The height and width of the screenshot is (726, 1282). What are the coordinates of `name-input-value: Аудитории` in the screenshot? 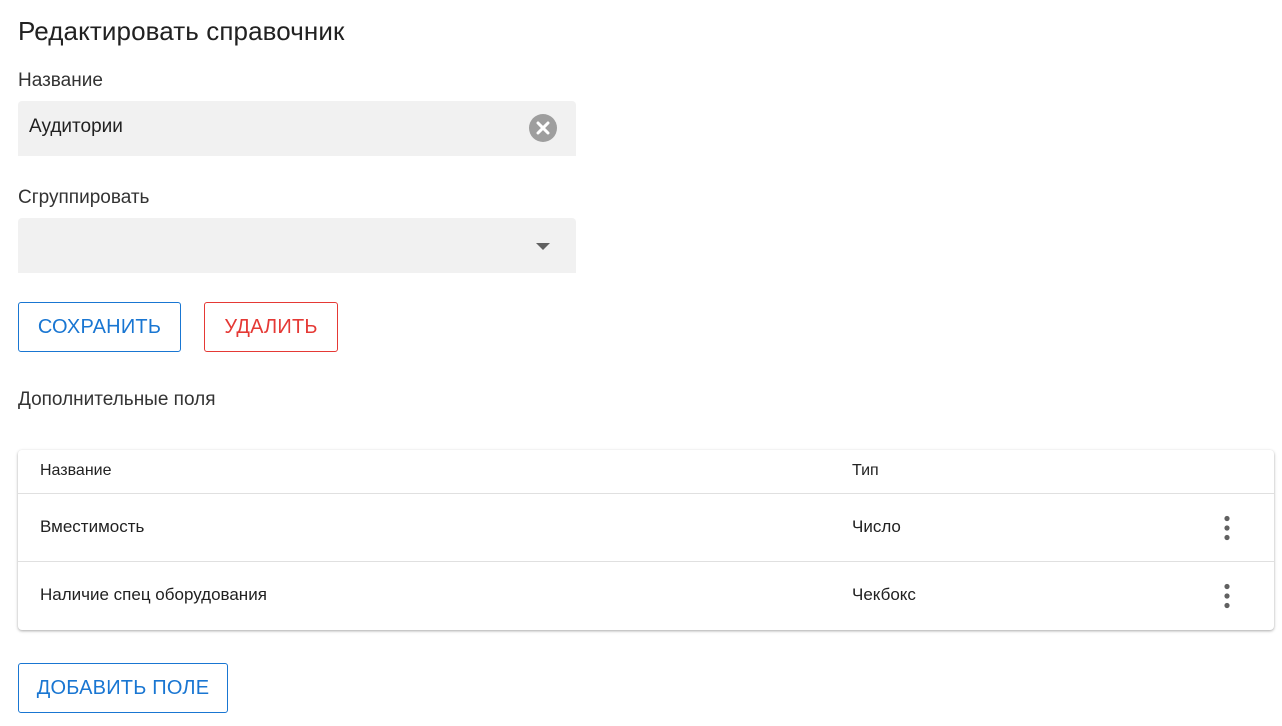 It's located at (76, 127).